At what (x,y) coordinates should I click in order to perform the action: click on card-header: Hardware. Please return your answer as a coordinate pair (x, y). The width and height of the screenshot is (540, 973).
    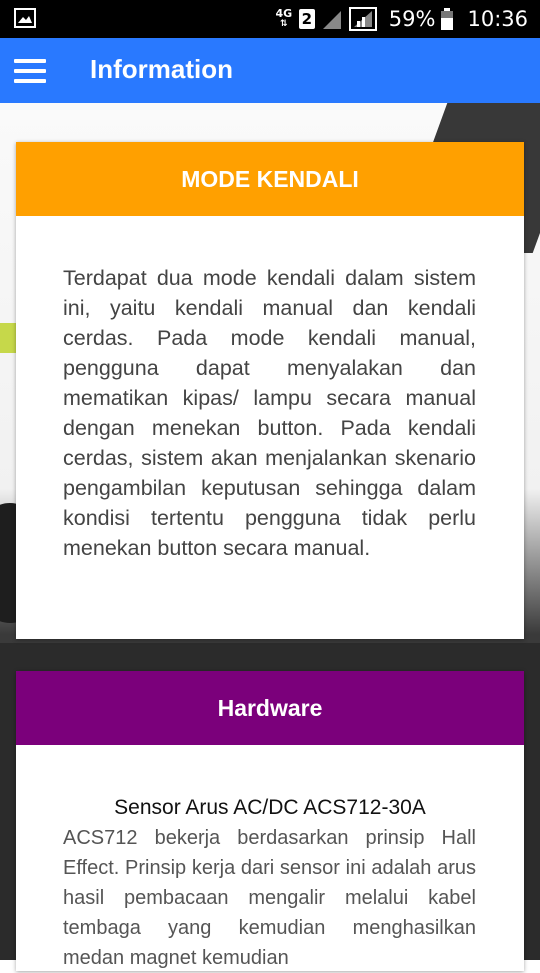
    Looking at the image, I should click on (270, 708).